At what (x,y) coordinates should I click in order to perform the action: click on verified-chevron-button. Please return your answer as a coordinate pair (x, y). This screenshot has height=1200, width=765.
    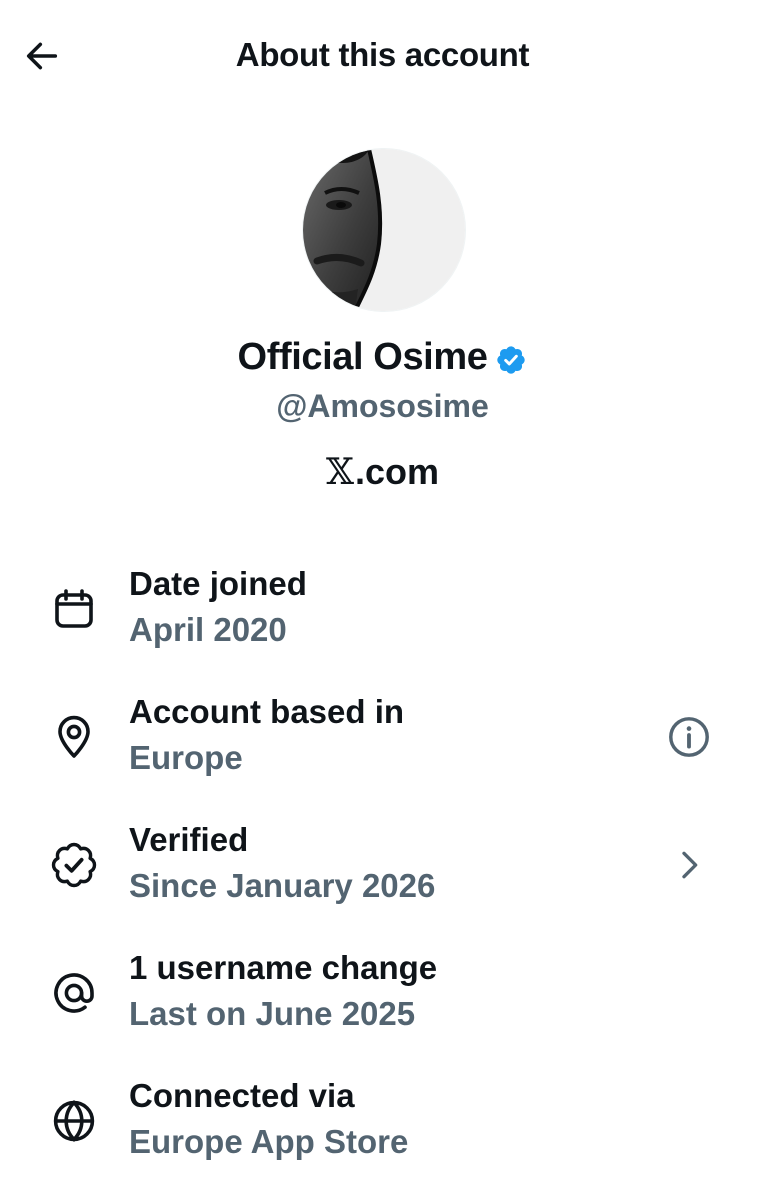
    Looking at the image, I should click on (689, 865).